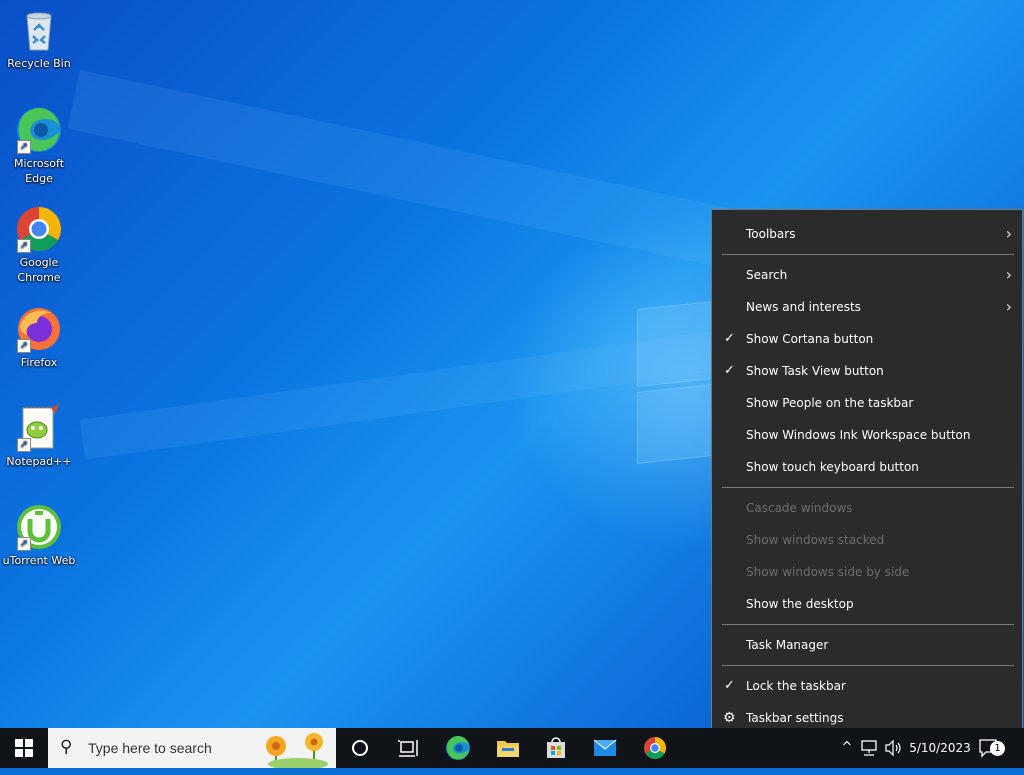 The width and height of the screenshot is (1024, 775). I want to click on edge-icon: ➚, so click(39, 130).